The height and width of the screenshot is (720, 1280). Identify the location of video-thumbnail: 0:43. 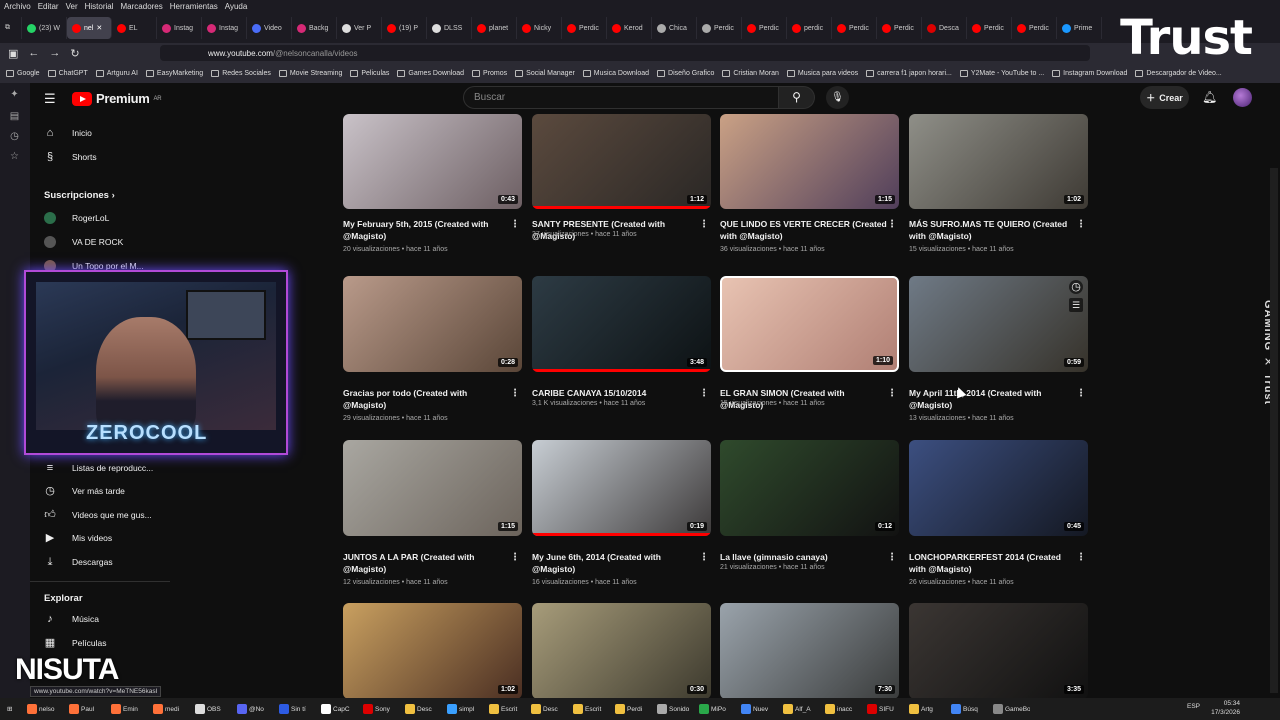
(432, 161).